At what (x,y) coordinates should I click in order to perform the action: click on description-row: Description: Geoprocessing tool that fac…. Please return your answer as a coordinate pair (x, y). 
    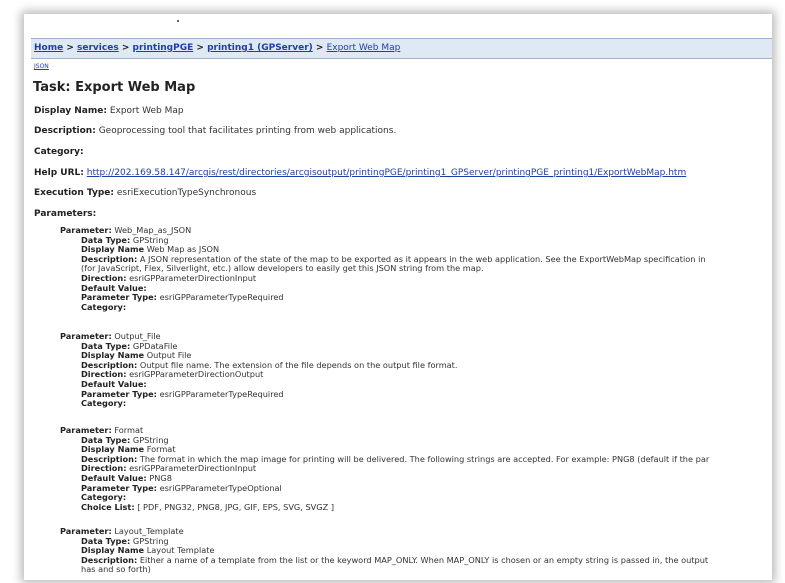
    Looking at the image, I should click on (215, 131).